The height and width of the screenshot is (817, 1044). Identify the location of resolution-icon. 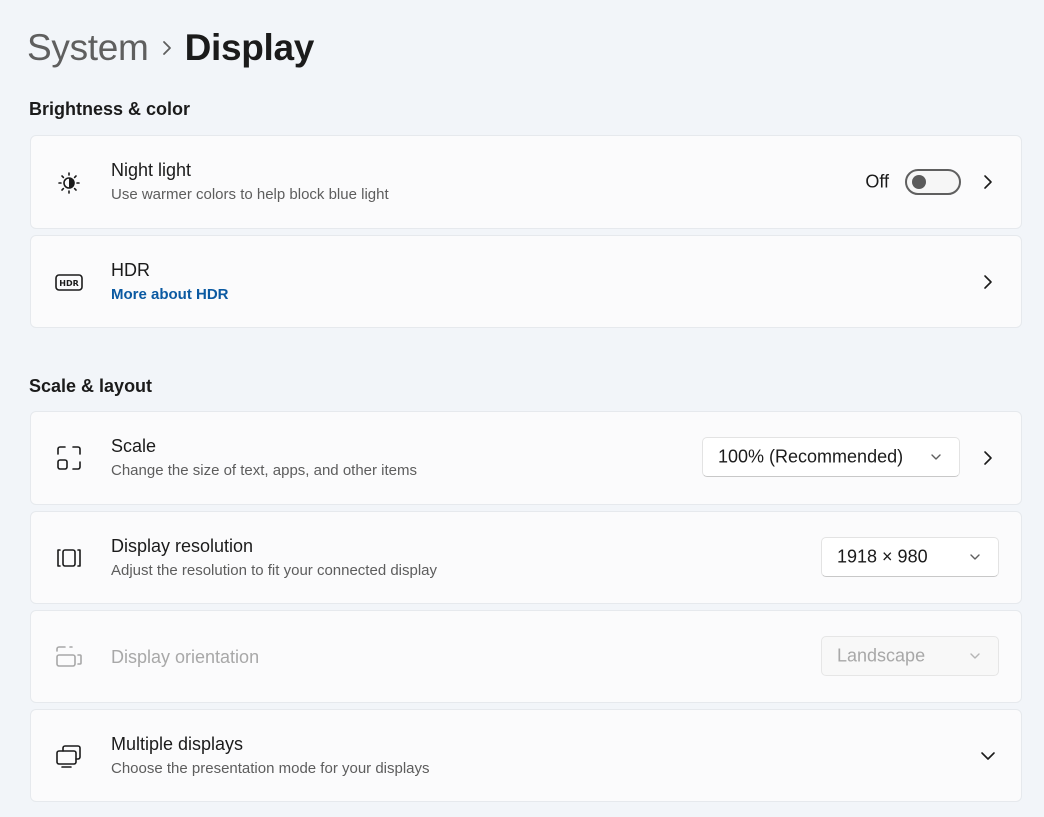
(69, 558).